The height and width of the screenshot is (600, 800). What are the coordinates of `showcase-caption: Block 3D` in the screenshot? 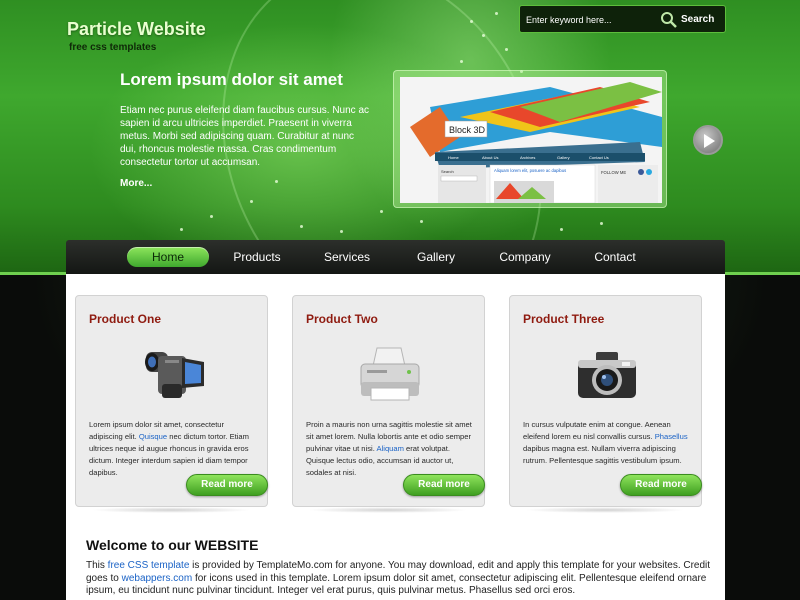 It's located at (467, 130).